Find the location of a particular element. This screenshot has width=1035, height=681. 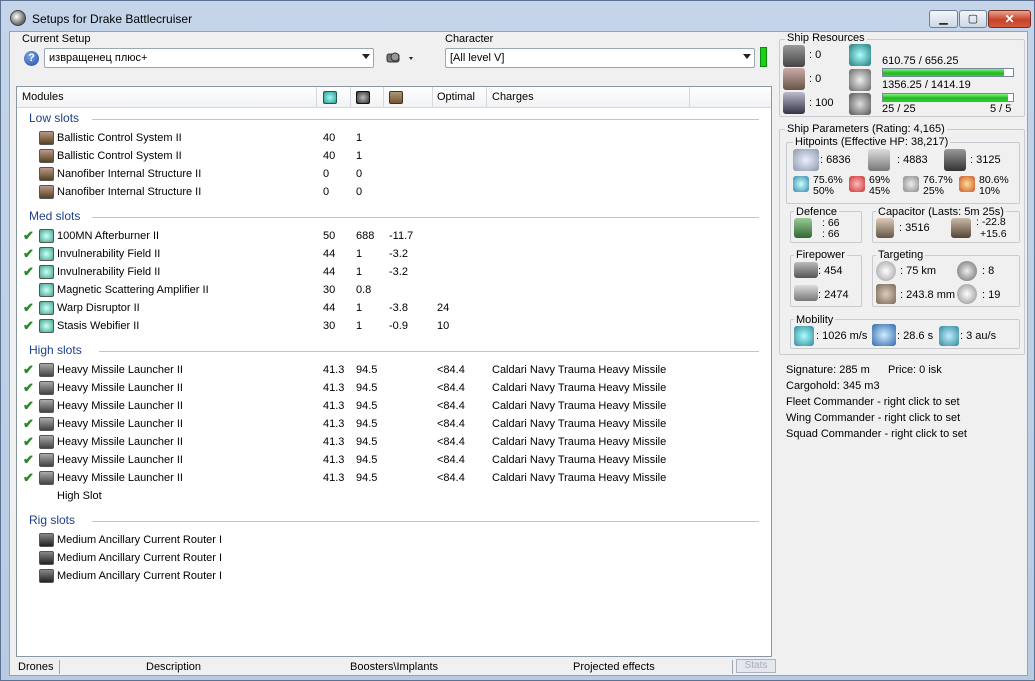

character-select: [All level V] is located at coordinates (600, 58).